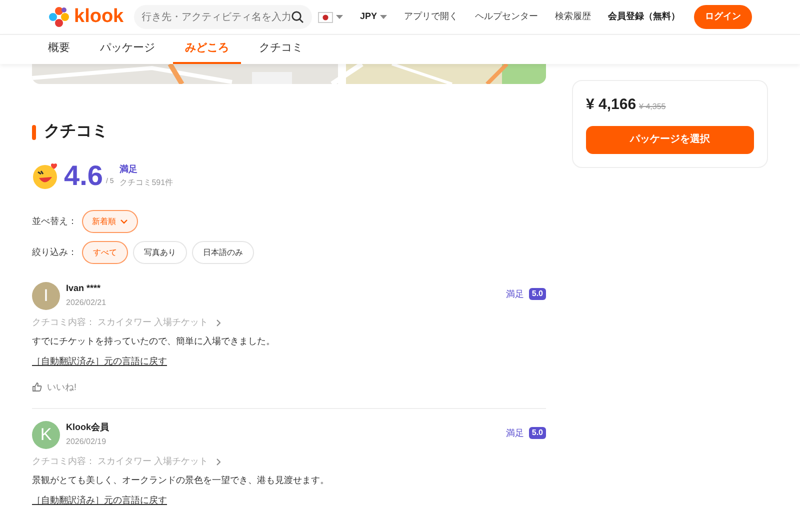  What do you see at coordinates (76, 132) in the screenshot?
I see `section-title: クチコミ` at bounding box center [76, 132].